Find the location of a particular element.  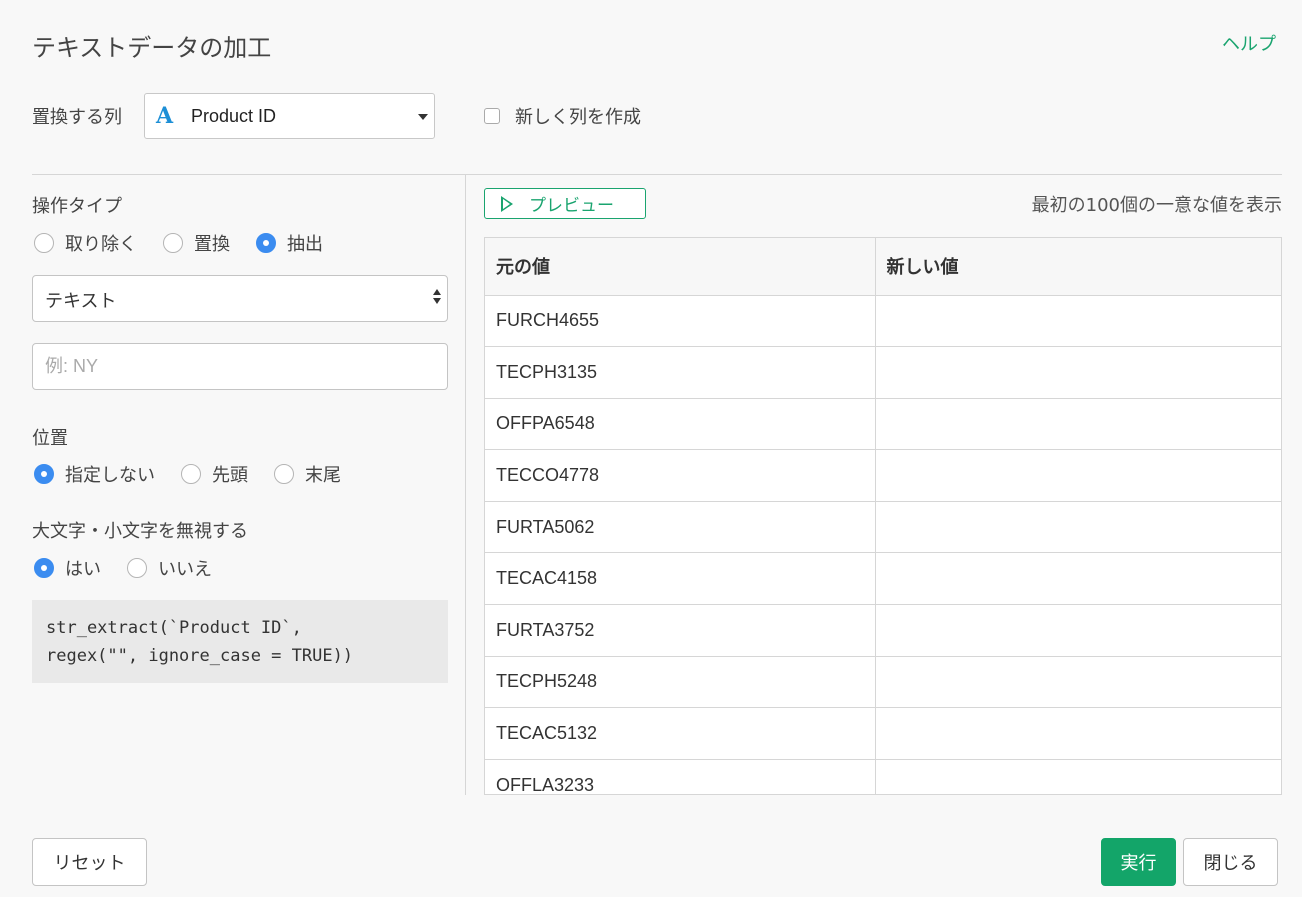

radio-ignore-case-yes-circle is located at coordinates (44, 568).